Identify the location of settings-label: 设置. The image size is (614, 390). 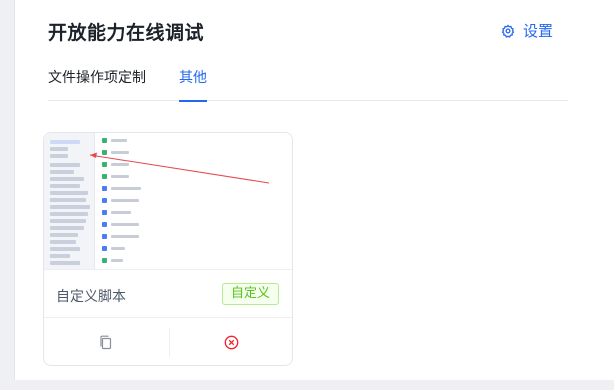
(538, 31).